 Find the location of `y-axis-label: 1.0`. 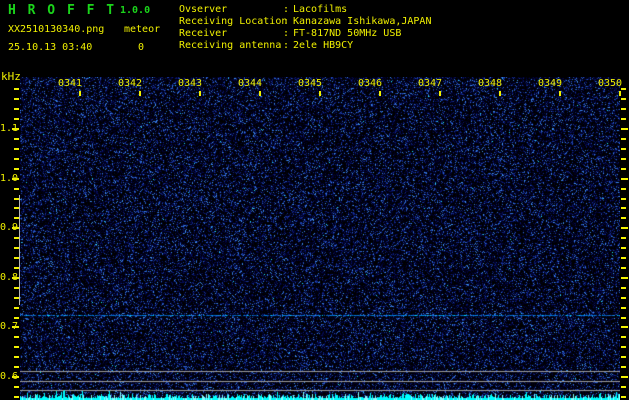

y-axis-label: 1.0 is located at coordinates (9, 178).